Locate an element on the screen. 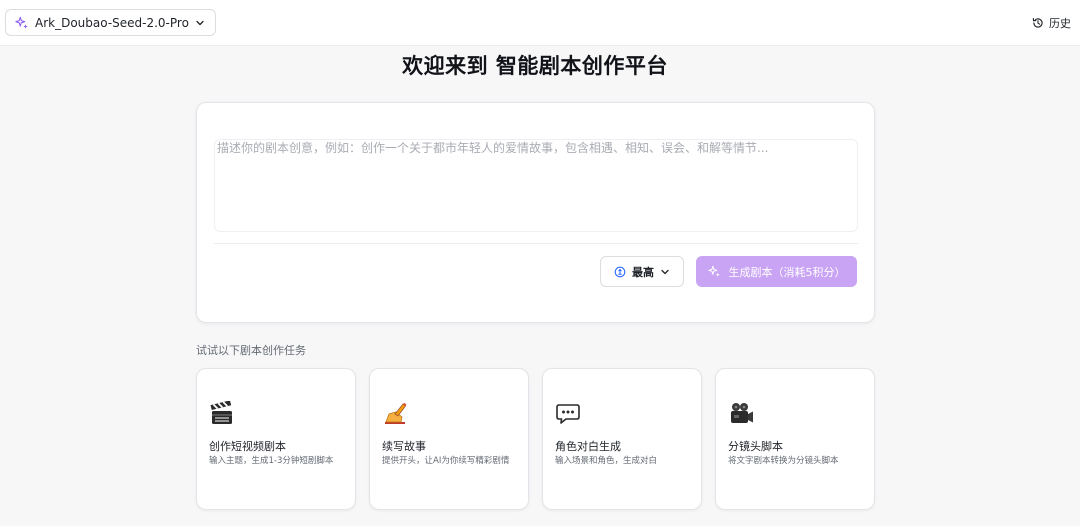  page-title: 欢迎来到 智能剧本创作平台 is located at coordinates (535, 66).